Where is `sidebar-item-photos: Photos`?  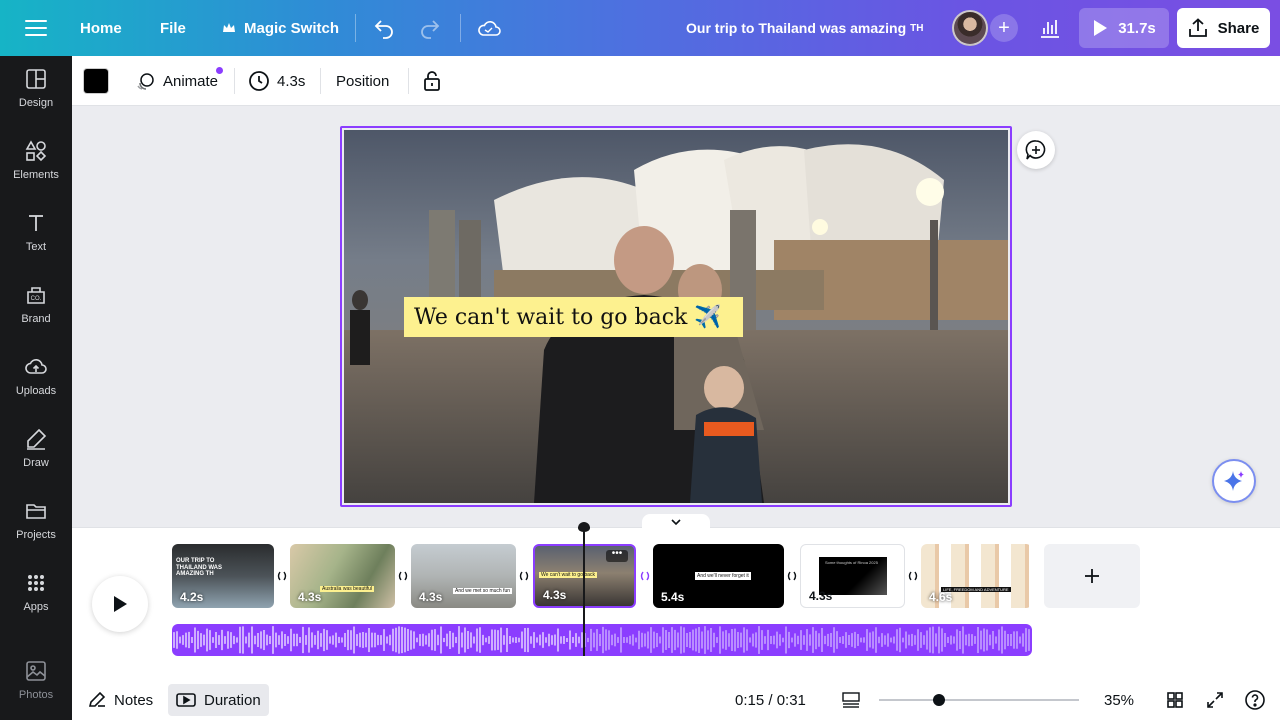 sidebar-item-photos: Photos is located at coordinates (36, 680).